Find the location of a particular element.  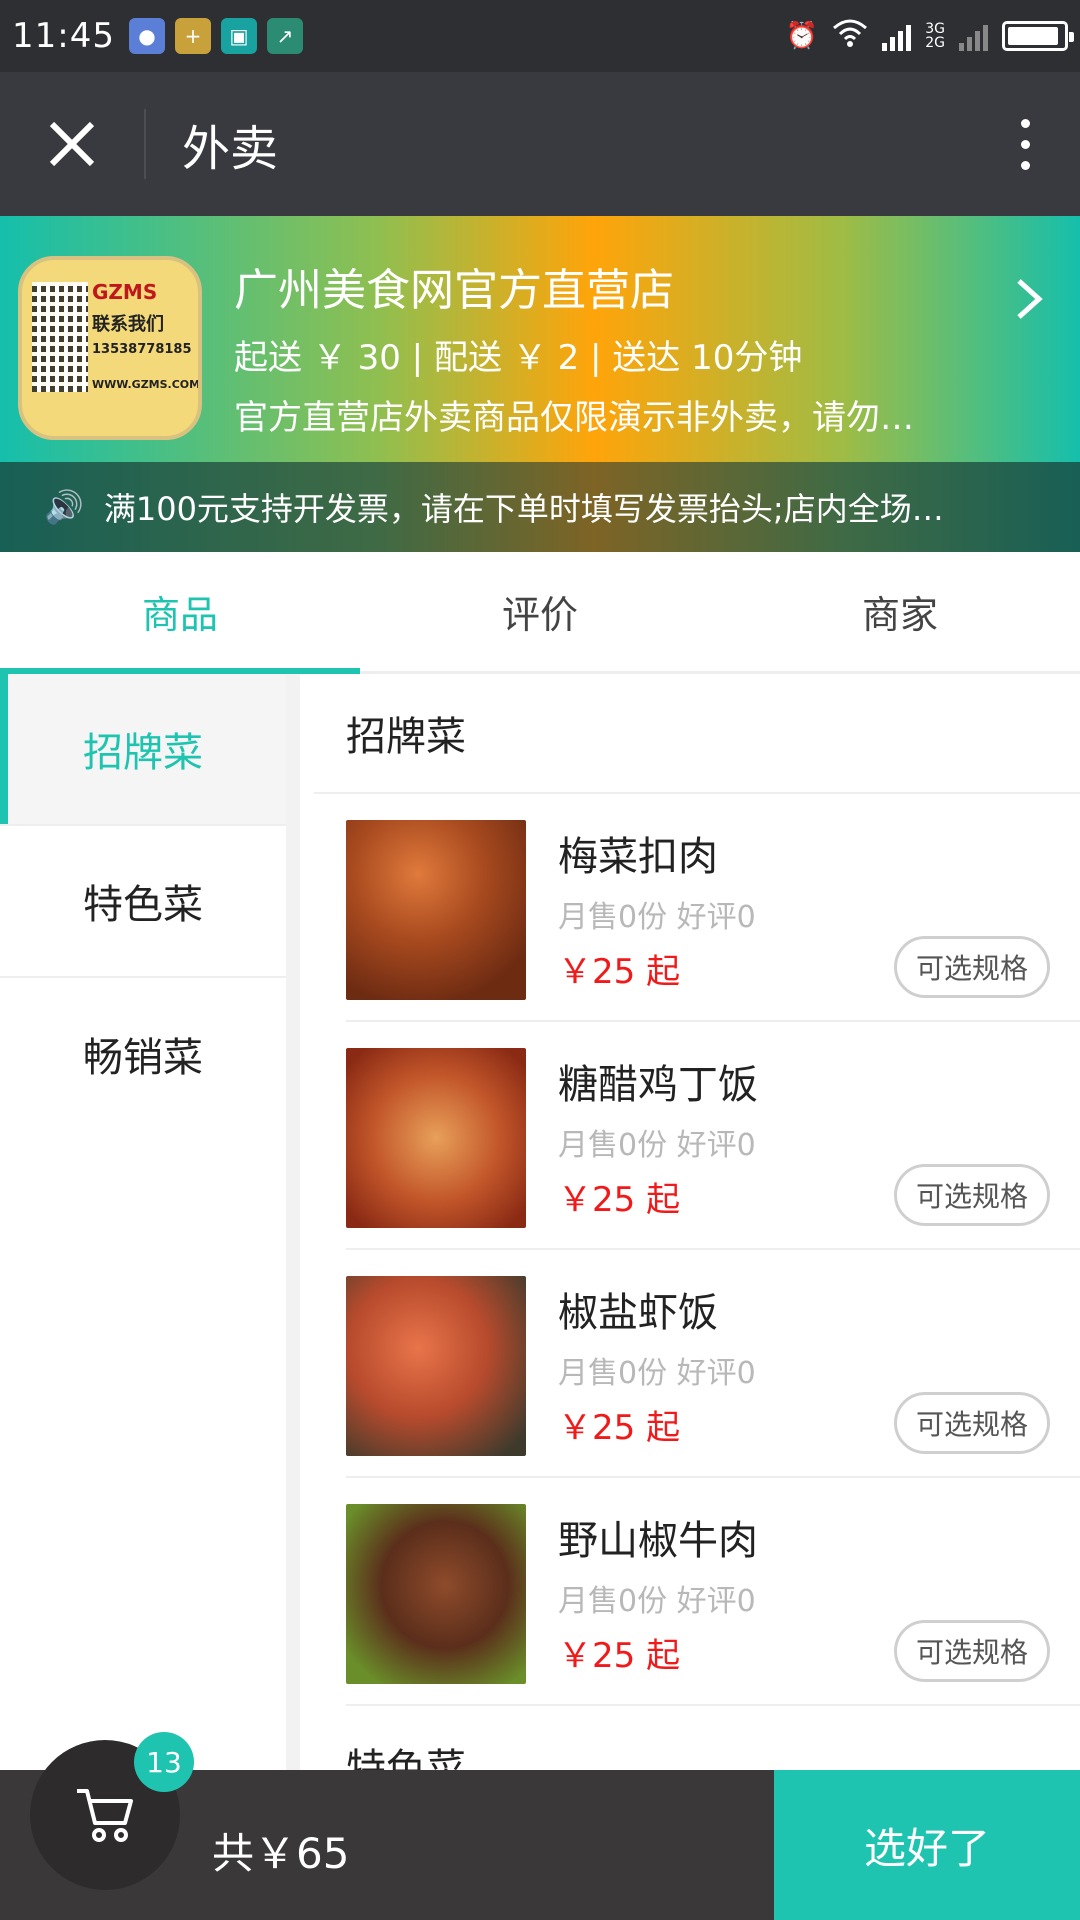

status-app-icons: ● + ▣ ↗ is located at coordinates (215, 36).